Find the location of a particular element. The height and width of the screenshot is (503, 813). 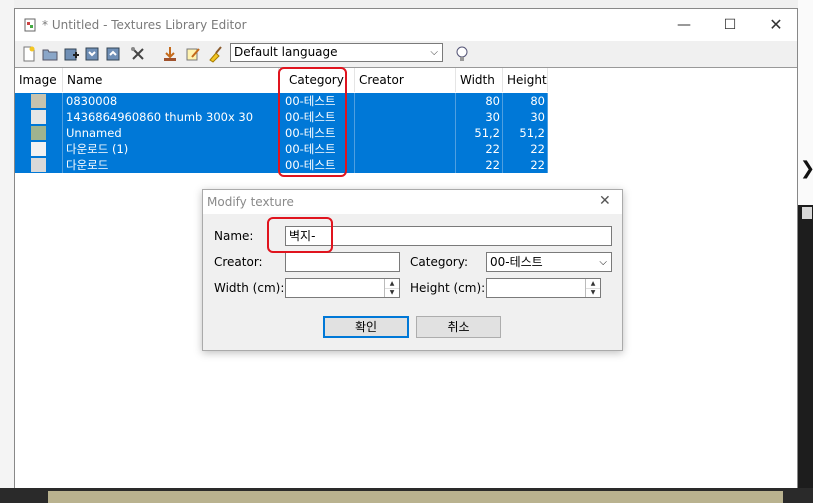

maximize-button: ☐ is located at coordinates (730, 25).